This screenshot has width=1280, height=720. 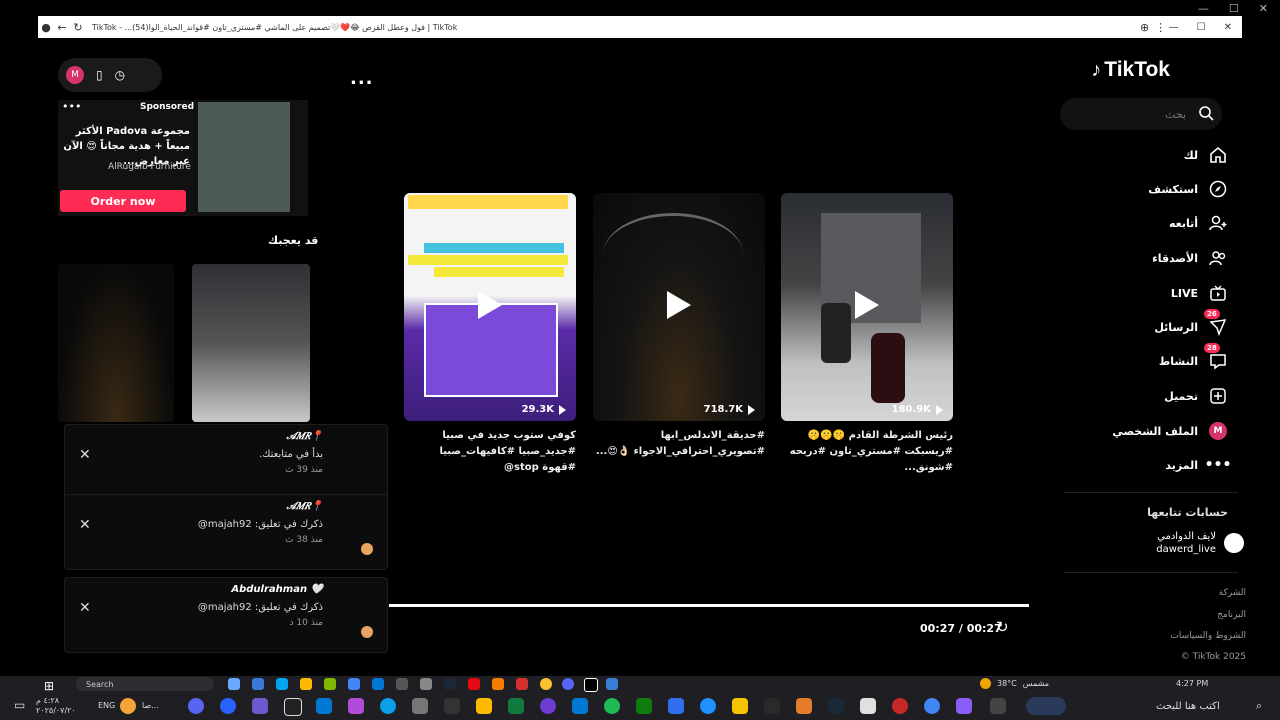 I want to click on weather-widget: 38°C مشمس, so click(x=1014, y=683).